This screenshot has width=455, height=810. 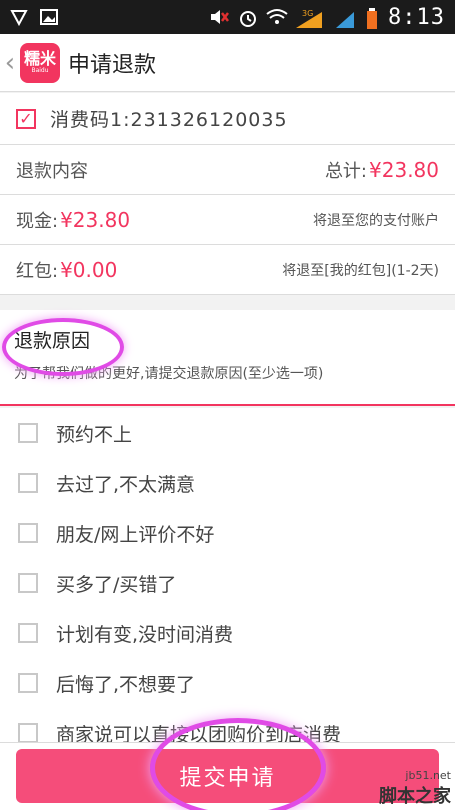 I want to click on submit-button: 提交申请, so click(x=227, y=776).